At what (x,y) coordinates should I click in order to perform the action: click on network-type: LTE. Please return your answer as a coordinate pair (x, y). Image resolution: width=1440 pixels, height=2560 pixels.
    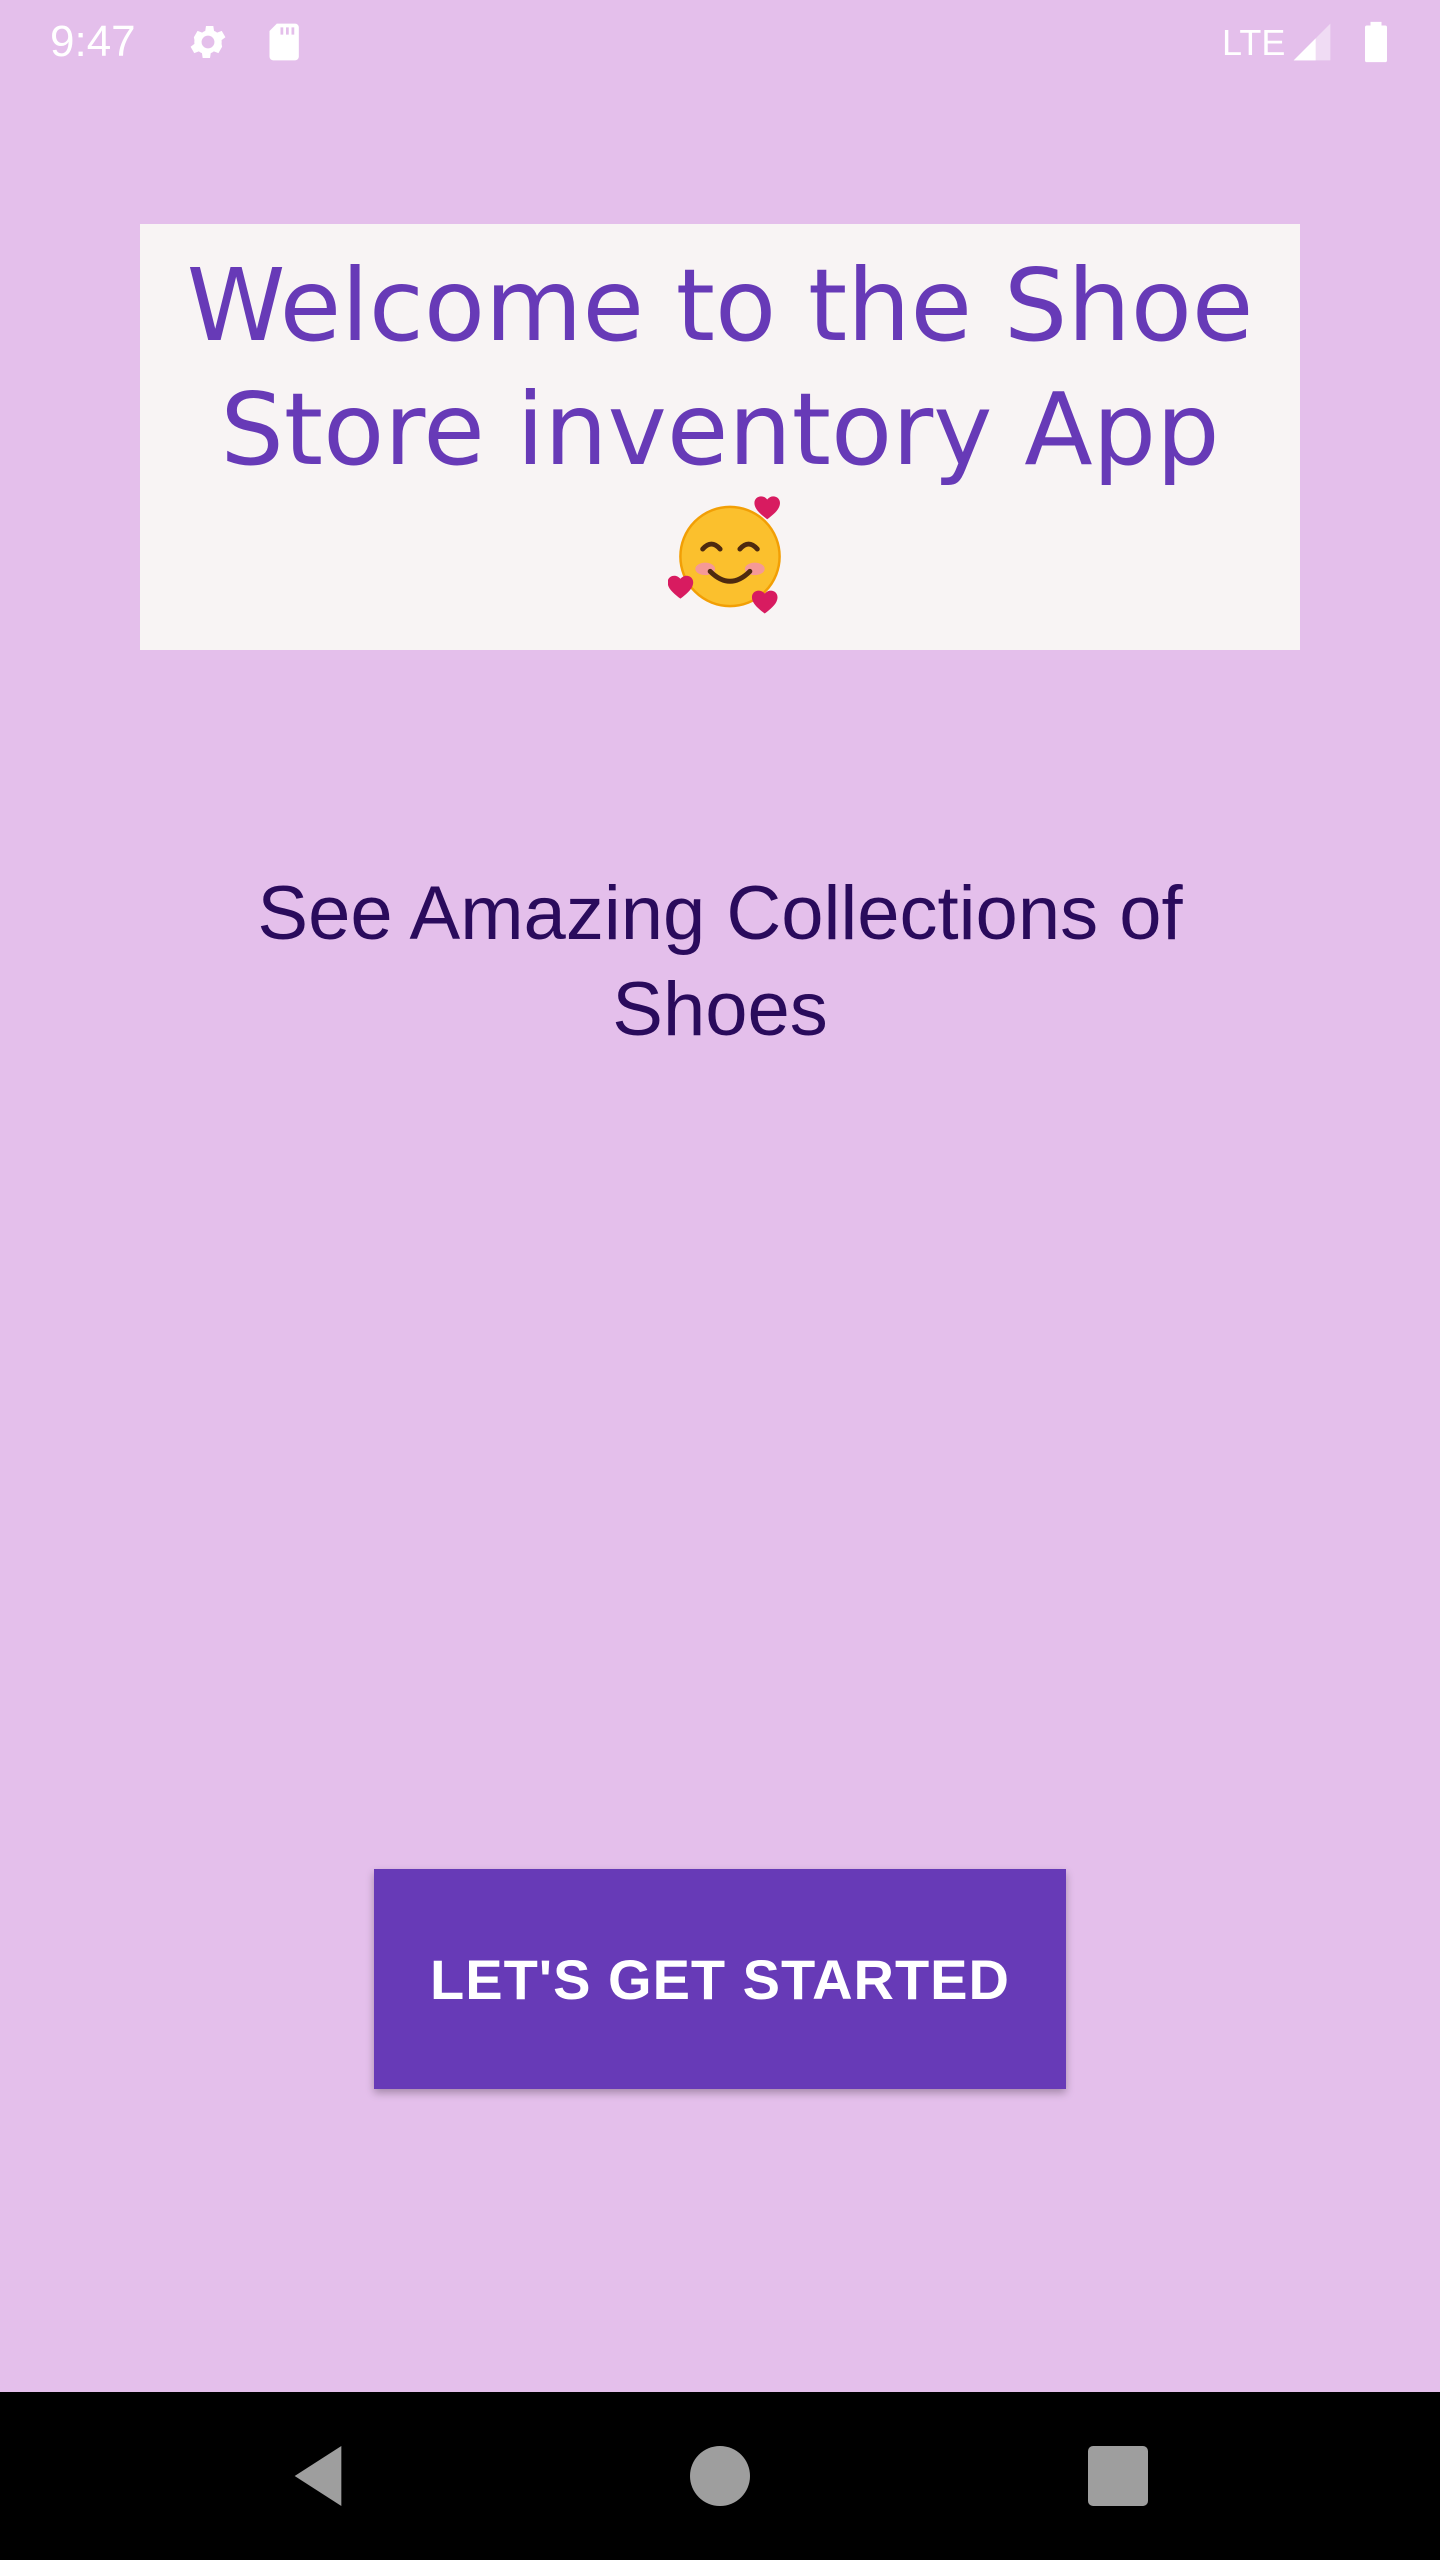
    Looking at the image, I should click on (1254, 42).